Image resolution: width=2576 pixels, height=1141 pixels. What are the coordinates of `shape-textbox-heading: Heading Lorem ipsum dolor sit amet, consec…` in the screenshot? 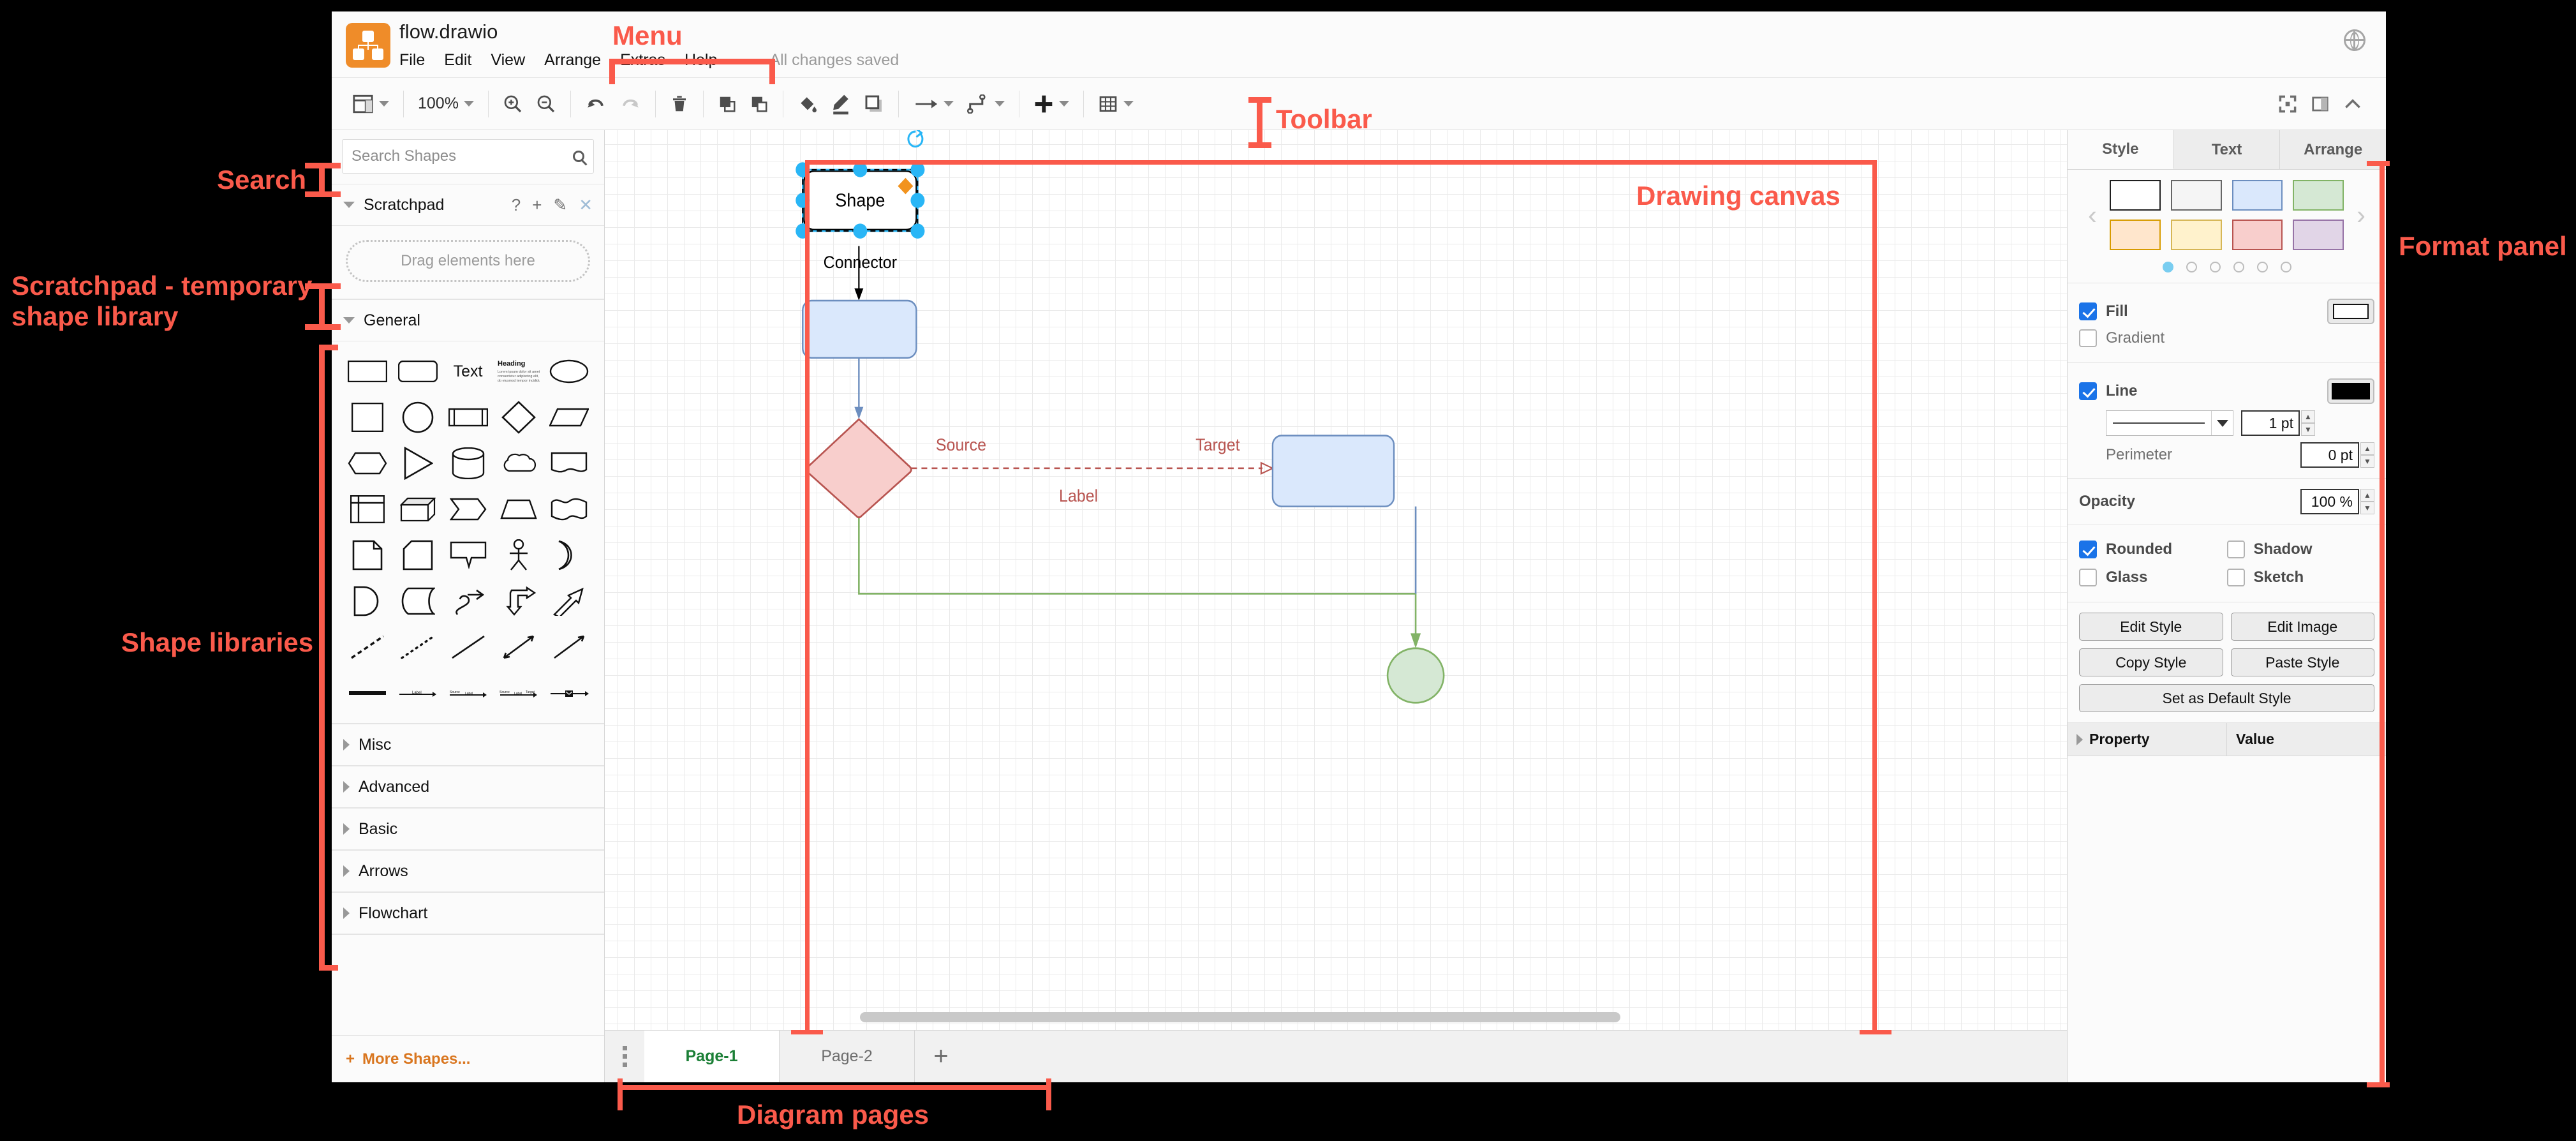 It's located at (518, 371).